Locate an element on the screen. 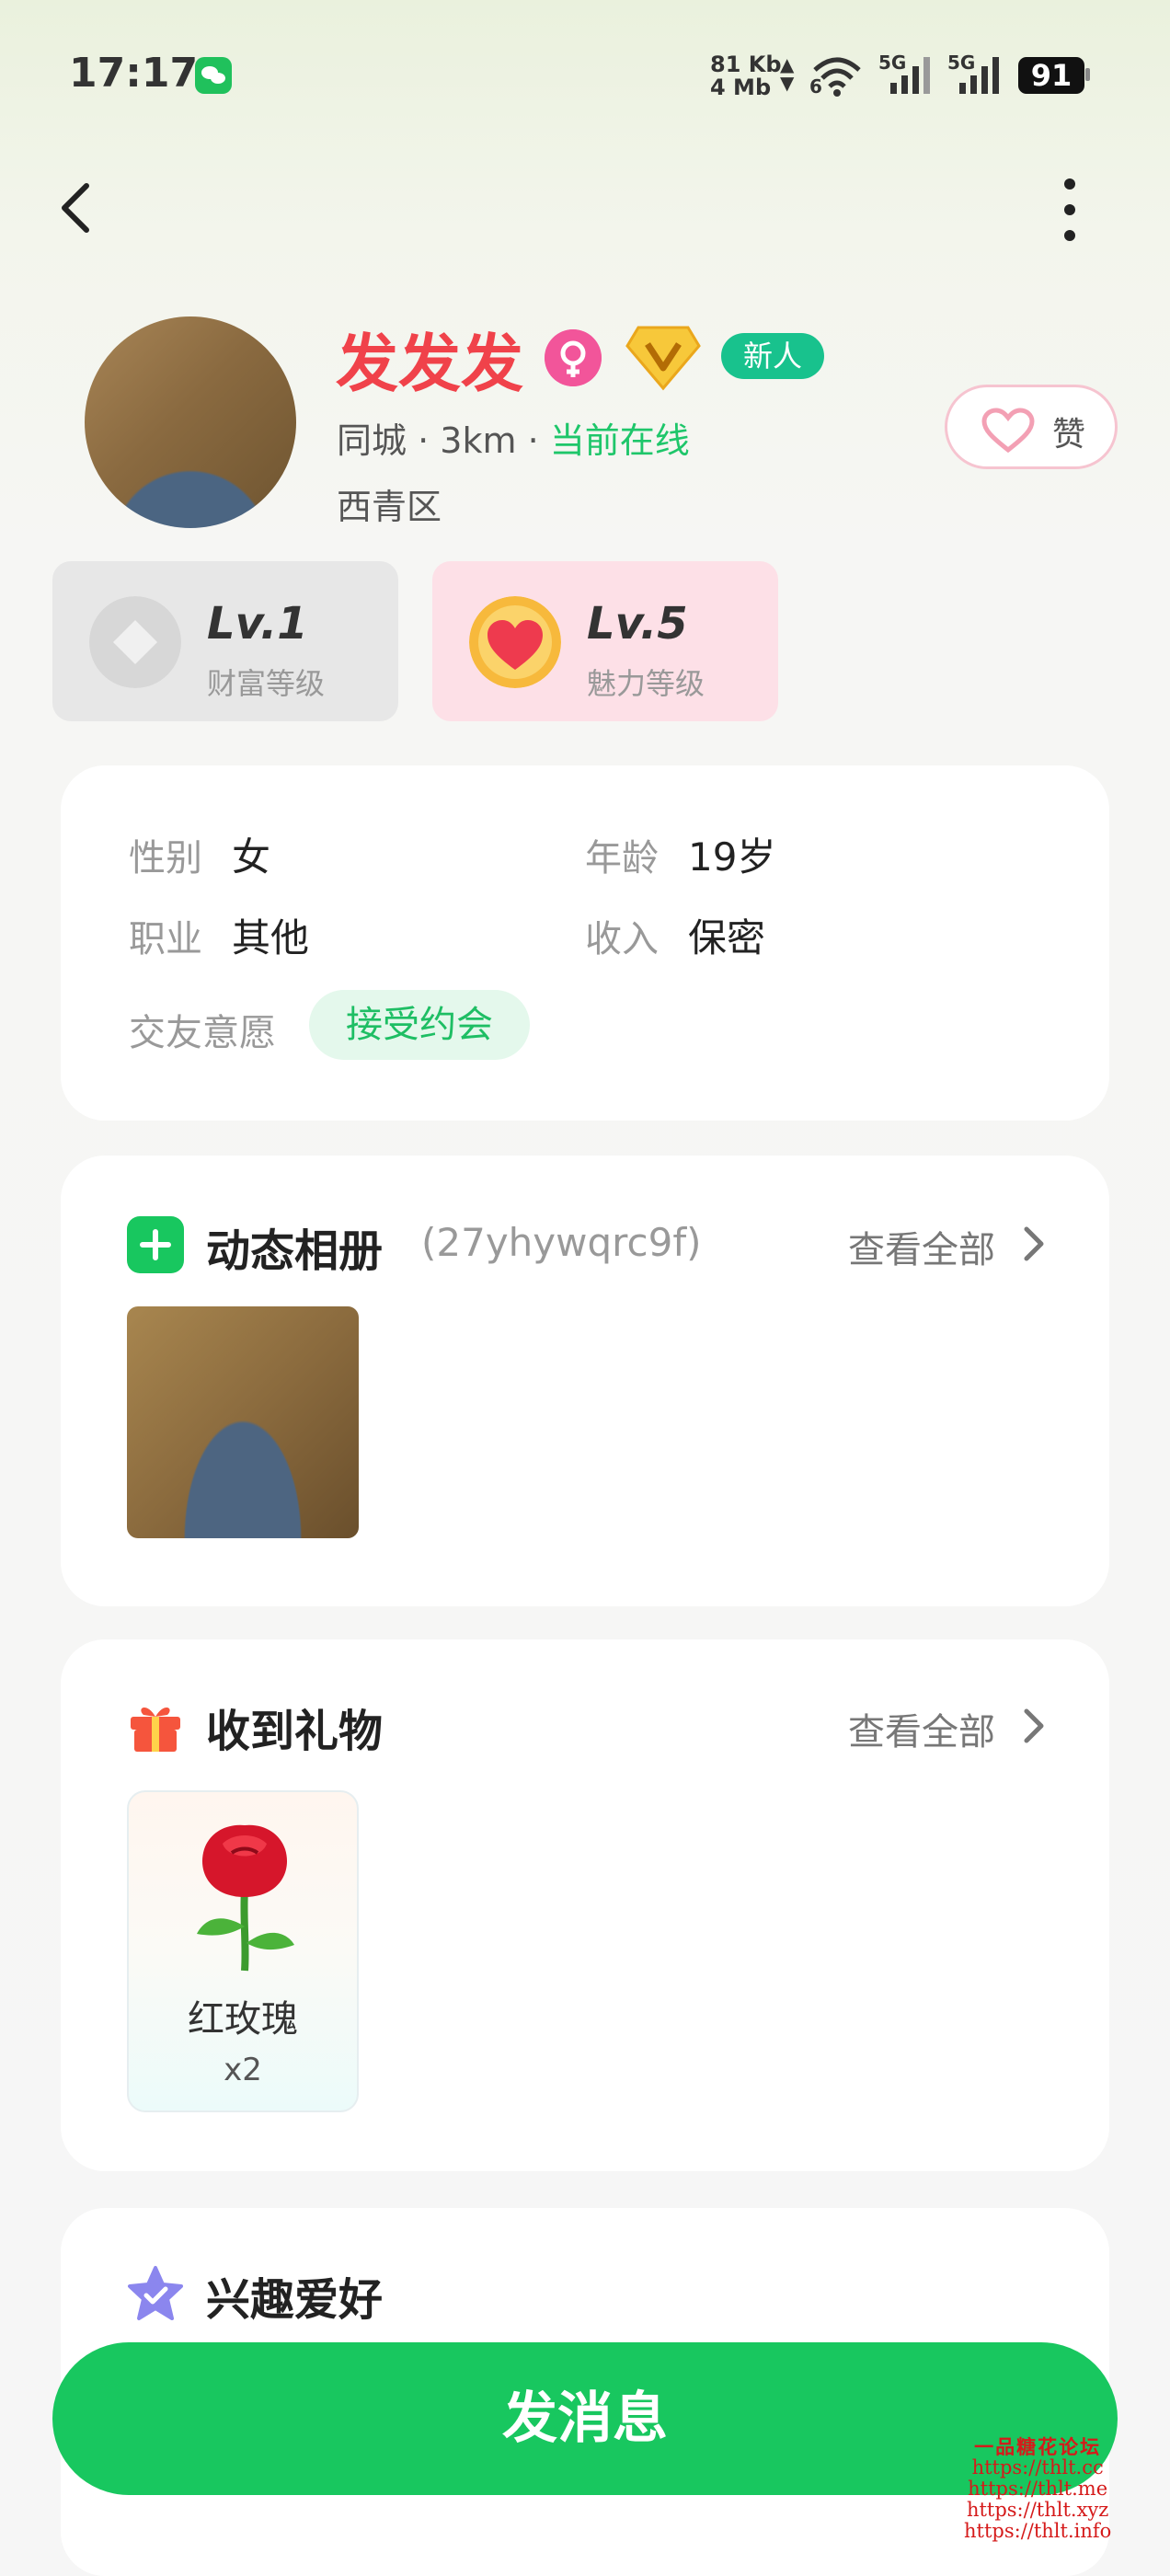  watermark-url: https://thlt.cc is located at coordinates (1037, 2467).